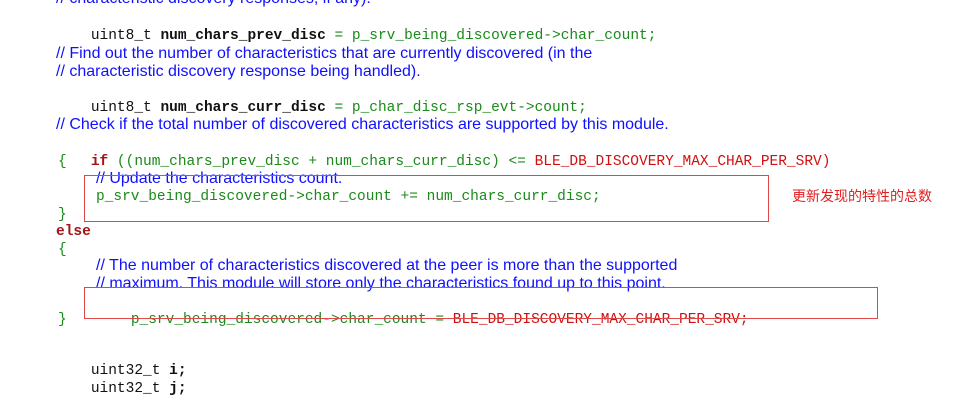 The width and height of the screenshot is (965, 416). What do you see at coordinates (121, 379) in the screenshot?
I see `code-line-decl-j: uint32_t j;` at bounding box center [121, 379].